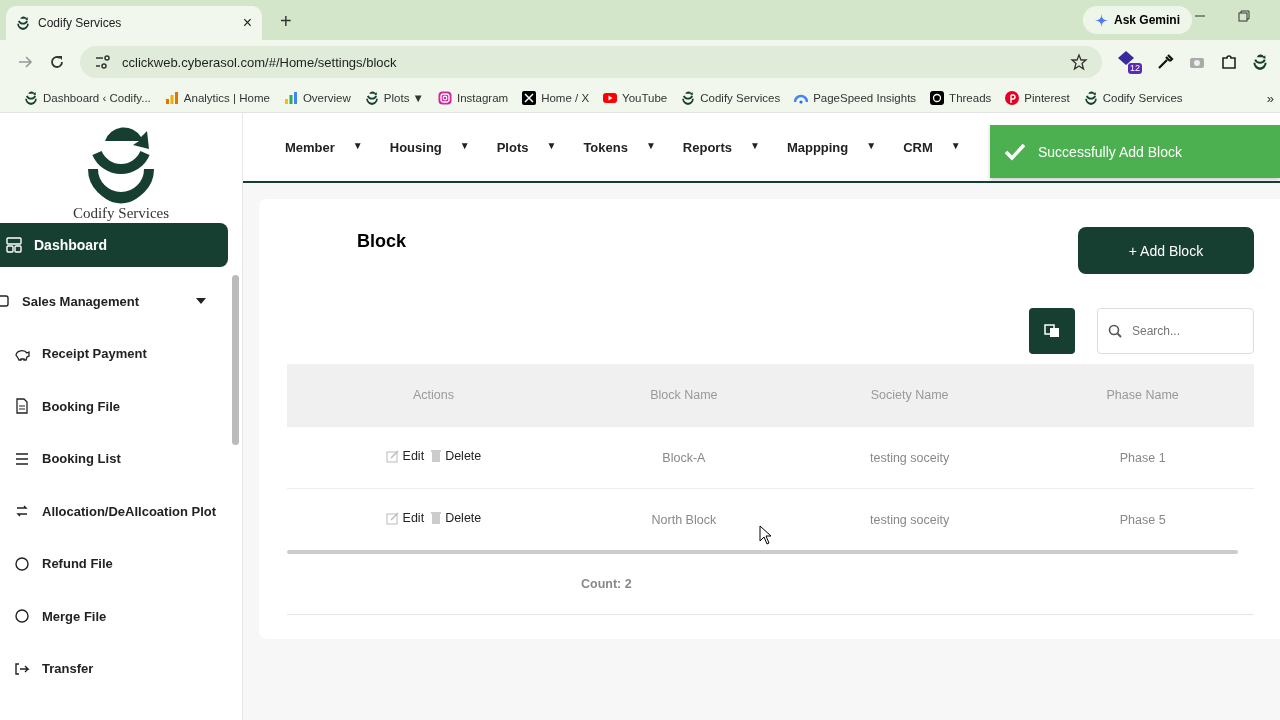  I want to click on restore-icon, so click(1244, 16).